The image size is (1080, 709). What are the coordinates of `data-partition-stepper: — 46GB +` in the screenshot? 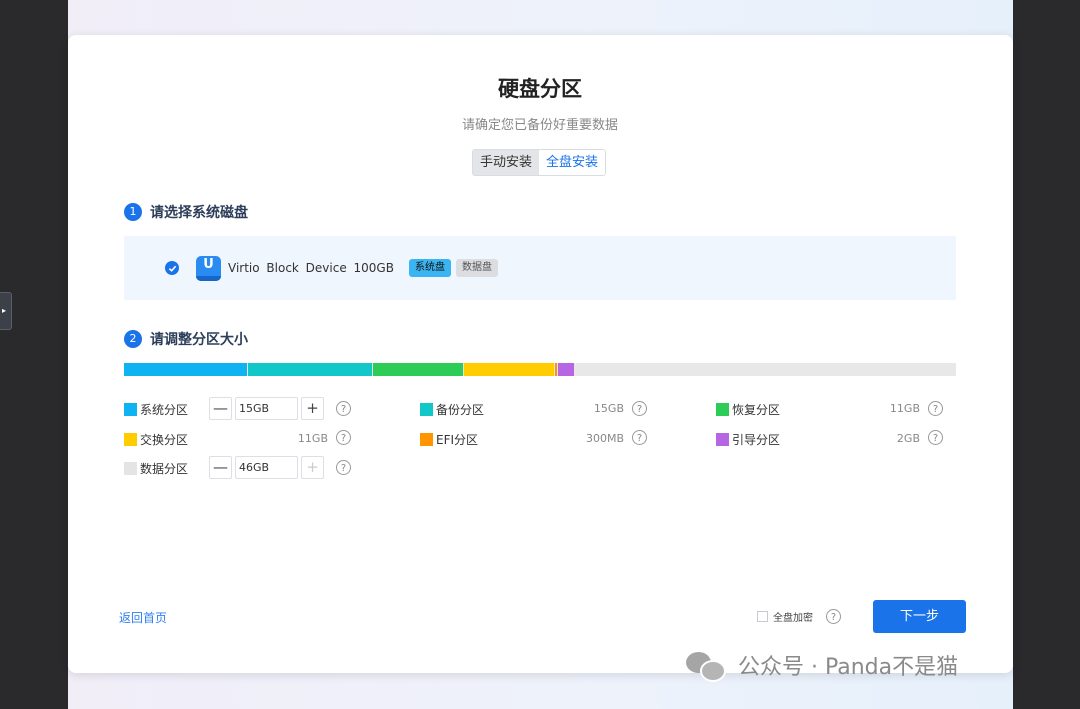 It's located at (266, 467).